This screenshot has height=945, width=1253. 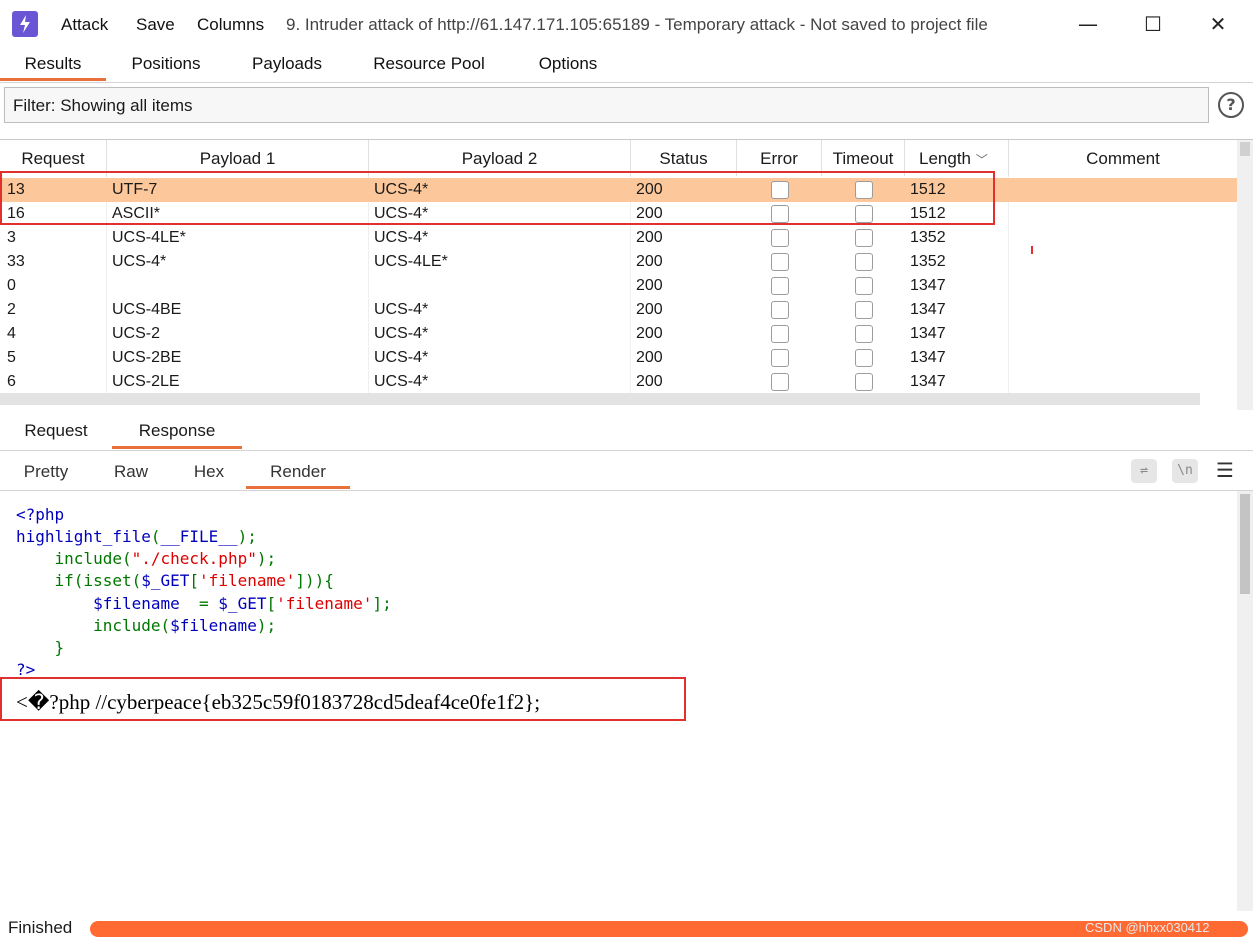 What do you see at coordinates (166, 64) in the screenshot?
I see `tab-positions: Positions` at bounding box center [166, 64].